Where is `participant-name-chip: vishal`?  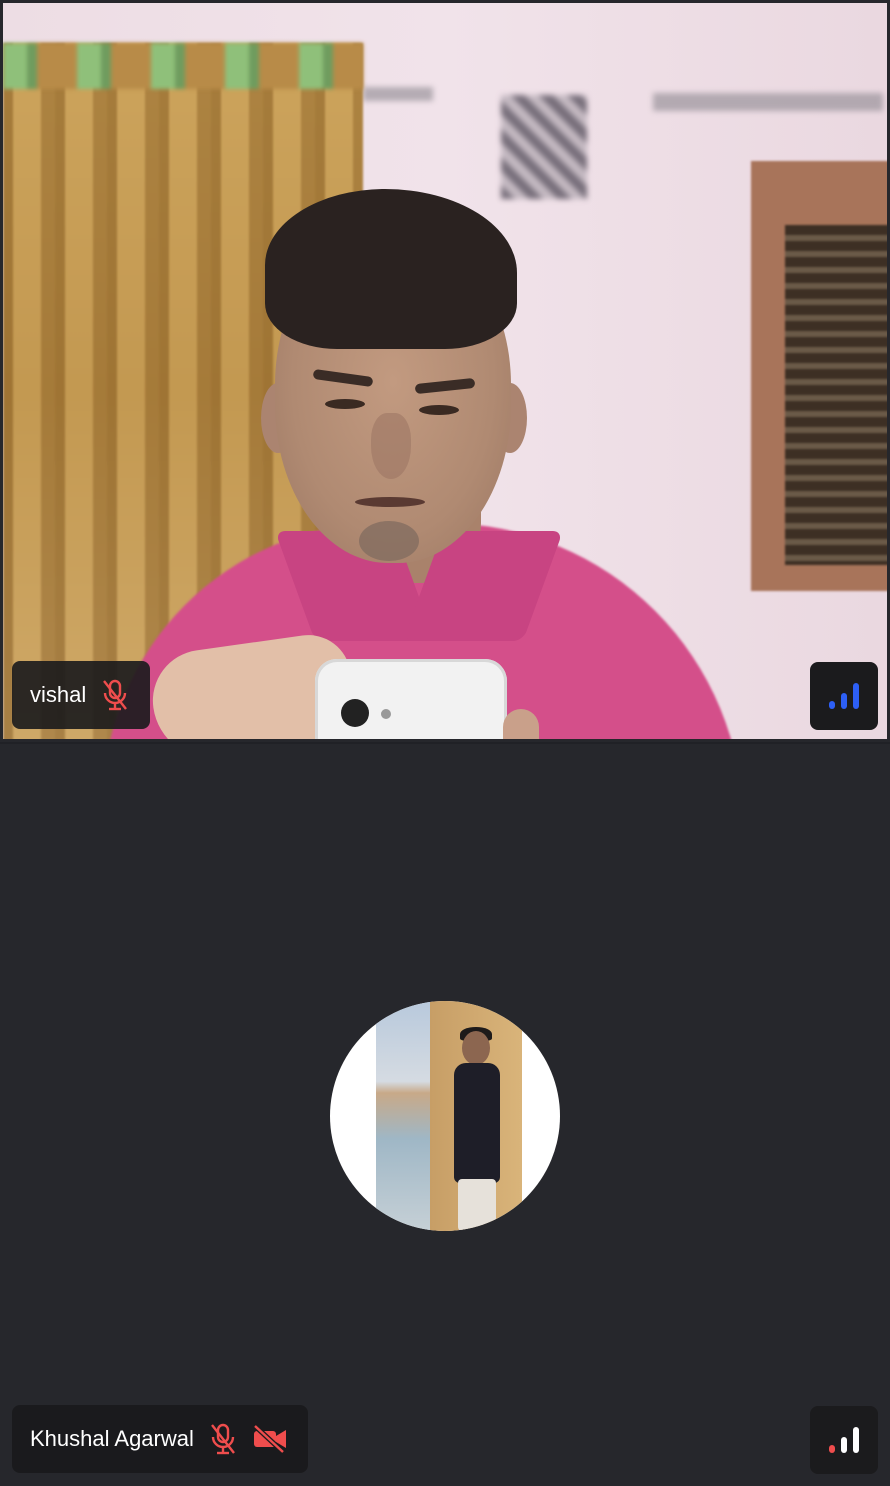 participant-name-chip: vishal is located at coordinates (81, 695).